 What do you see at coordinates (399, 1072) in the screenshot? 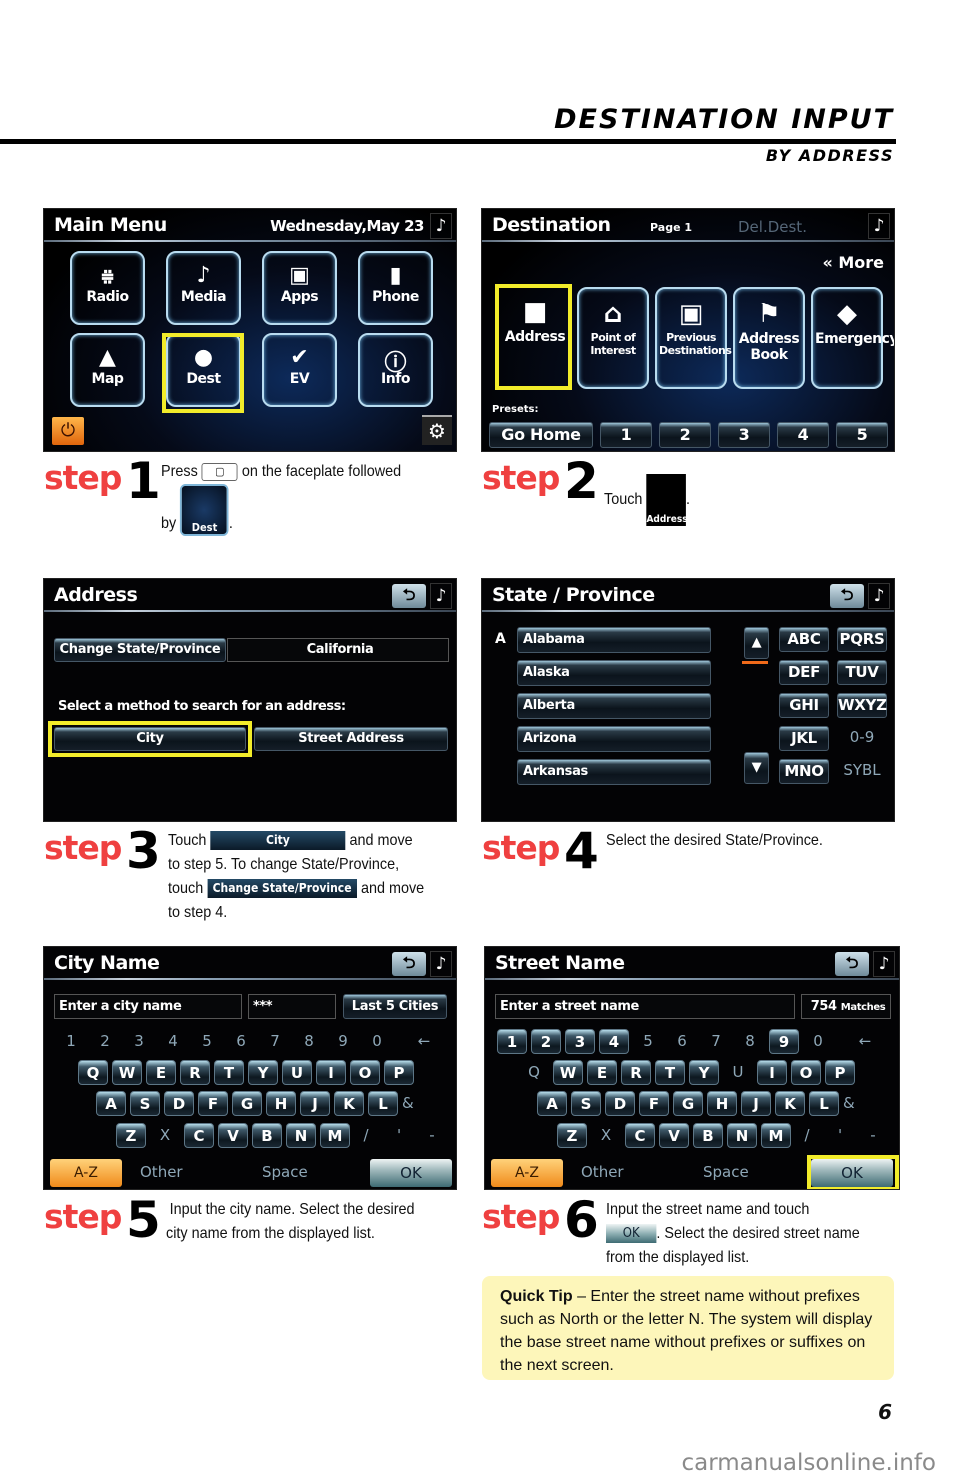
I see `letter-key: P` at bounding box center [399, 1072].